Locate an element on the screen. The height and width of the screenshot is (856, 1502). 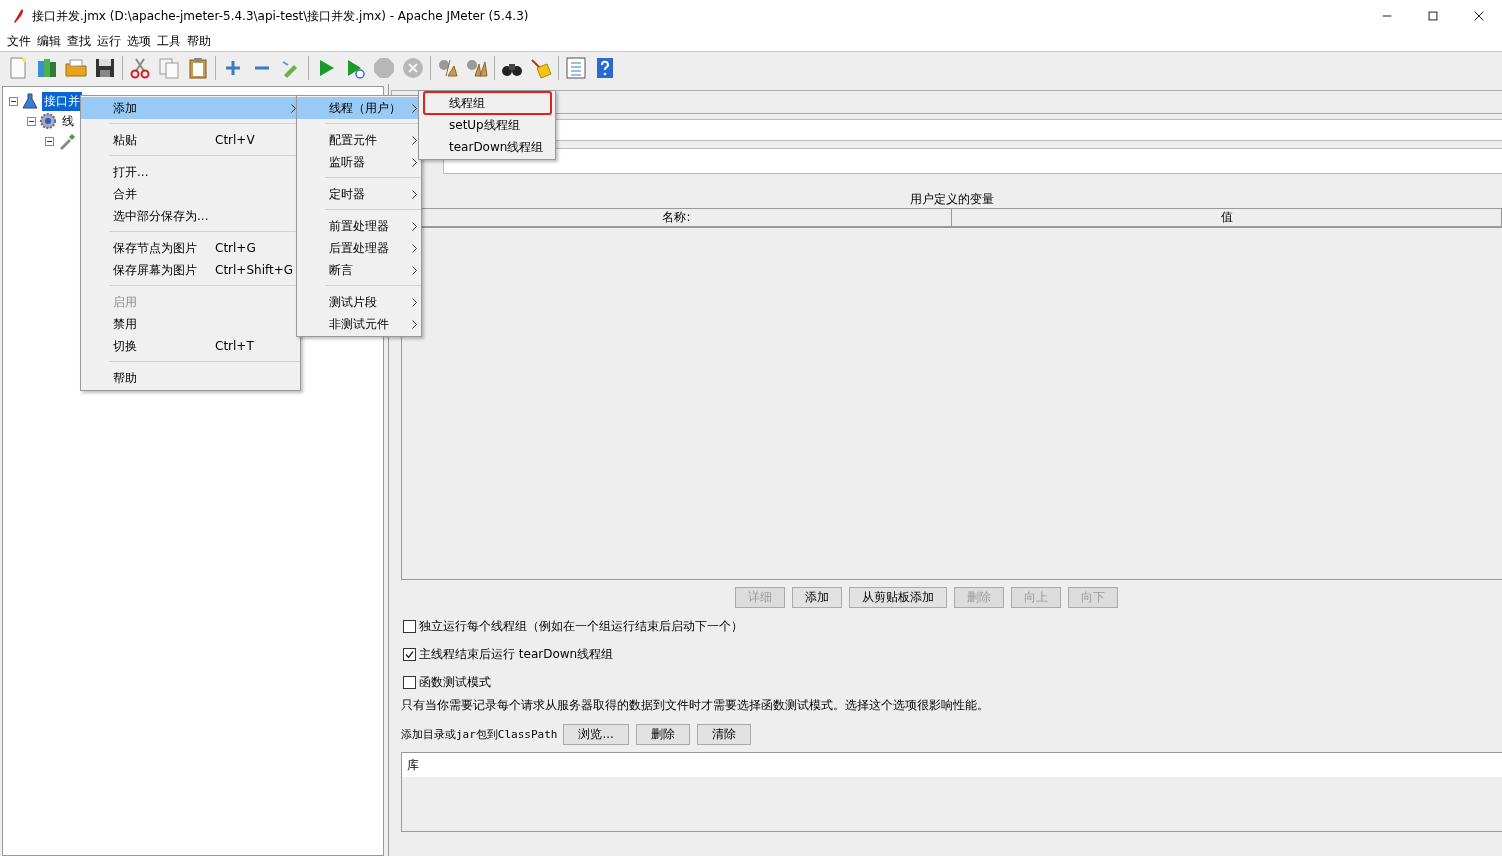
gear-icon is located at coordinates (48, 121).